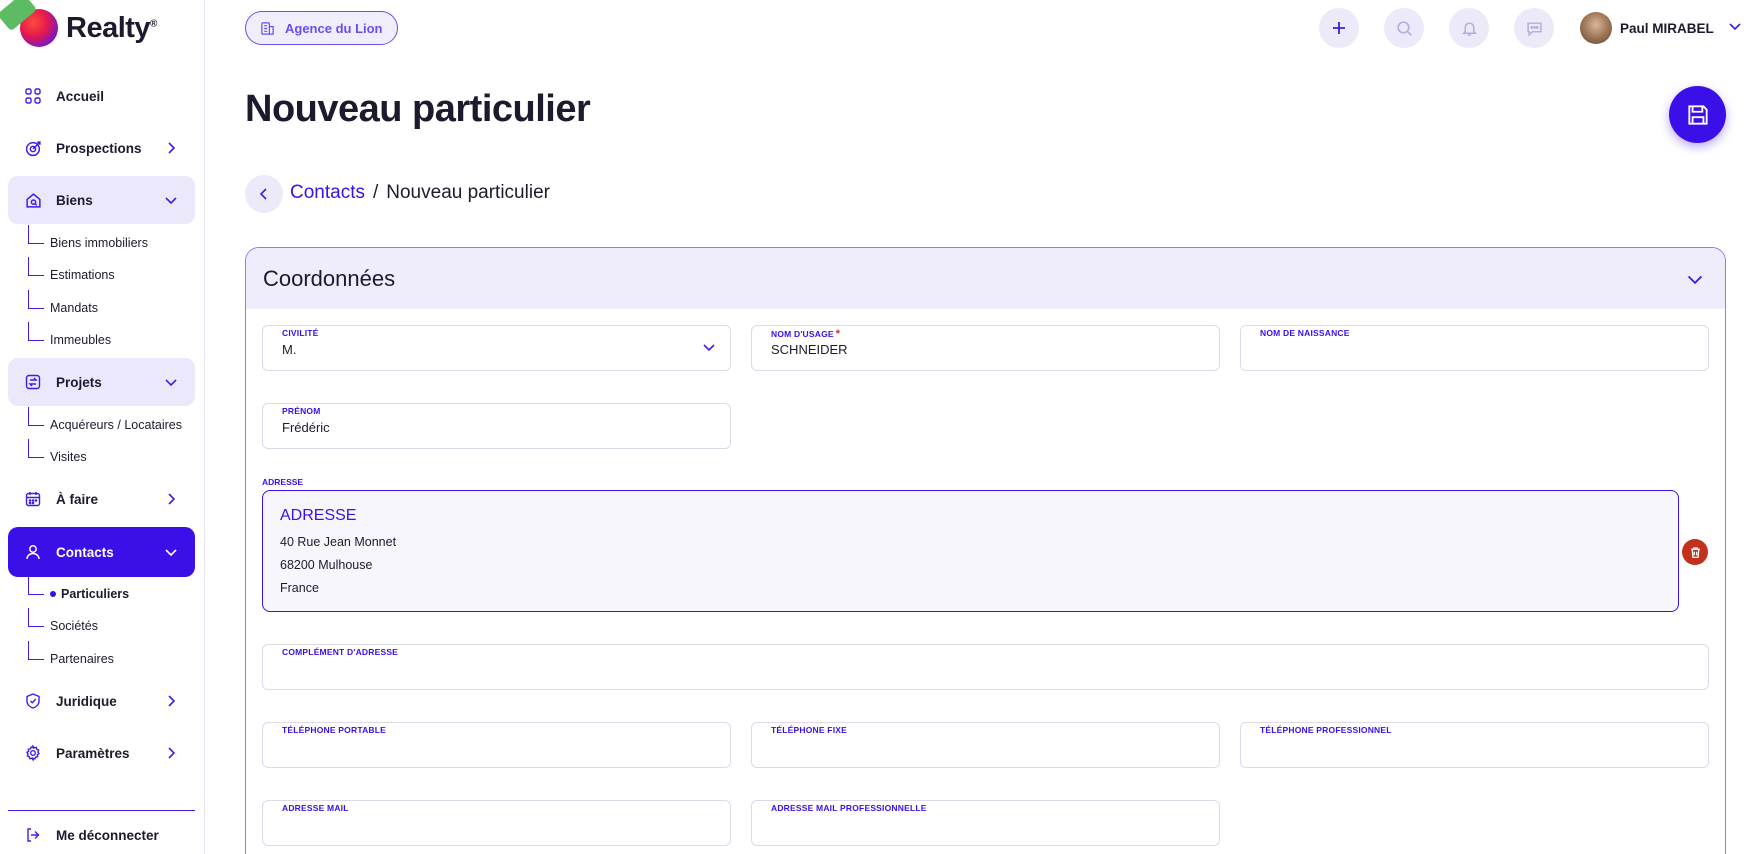  Describe the element at coordinates (334, 28) in the screenshot. I see `agency-name: Agence du Lion` at that location.